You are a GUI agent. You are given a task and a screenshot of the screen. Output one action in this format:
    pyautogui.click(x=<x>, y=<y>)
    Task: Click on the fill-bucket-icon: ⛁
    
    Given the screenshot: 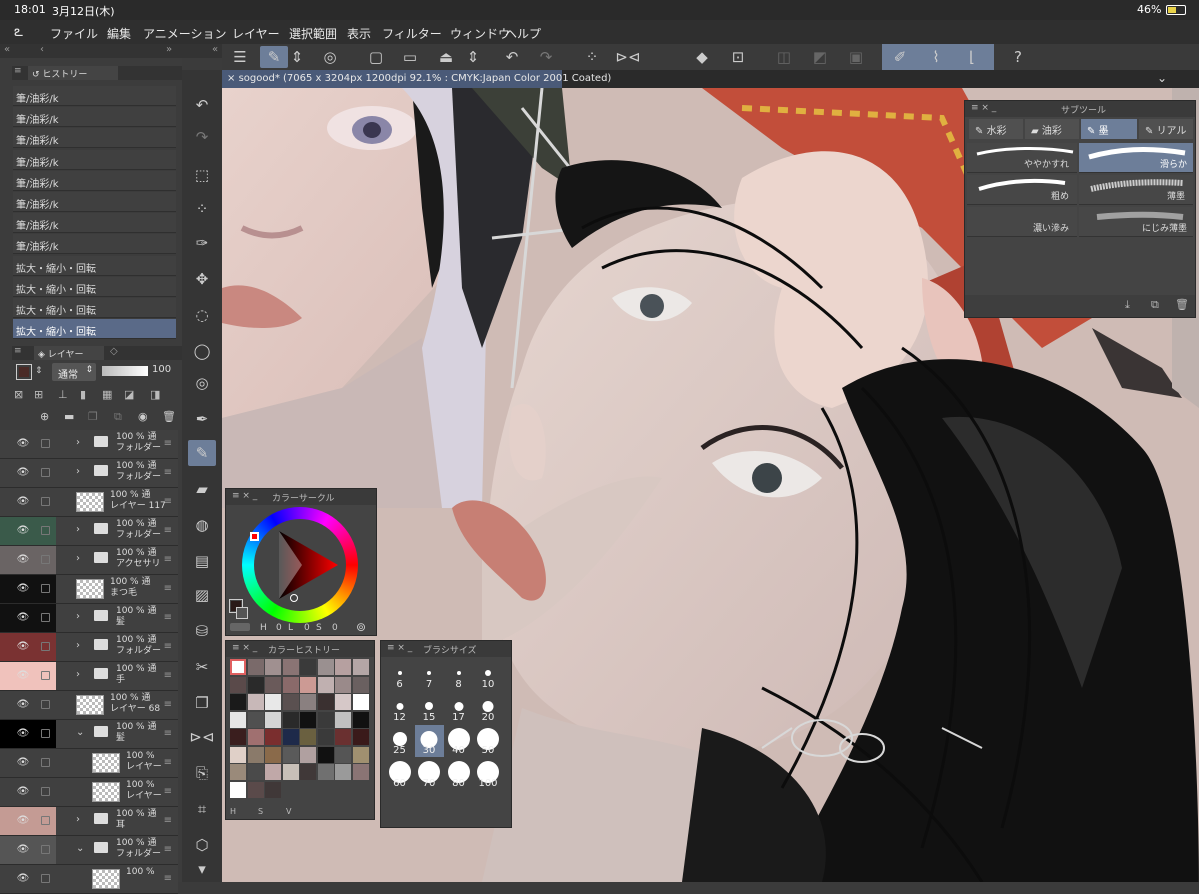 What is the action you would take?
    pyautogui.click(x=202, y=631)
    